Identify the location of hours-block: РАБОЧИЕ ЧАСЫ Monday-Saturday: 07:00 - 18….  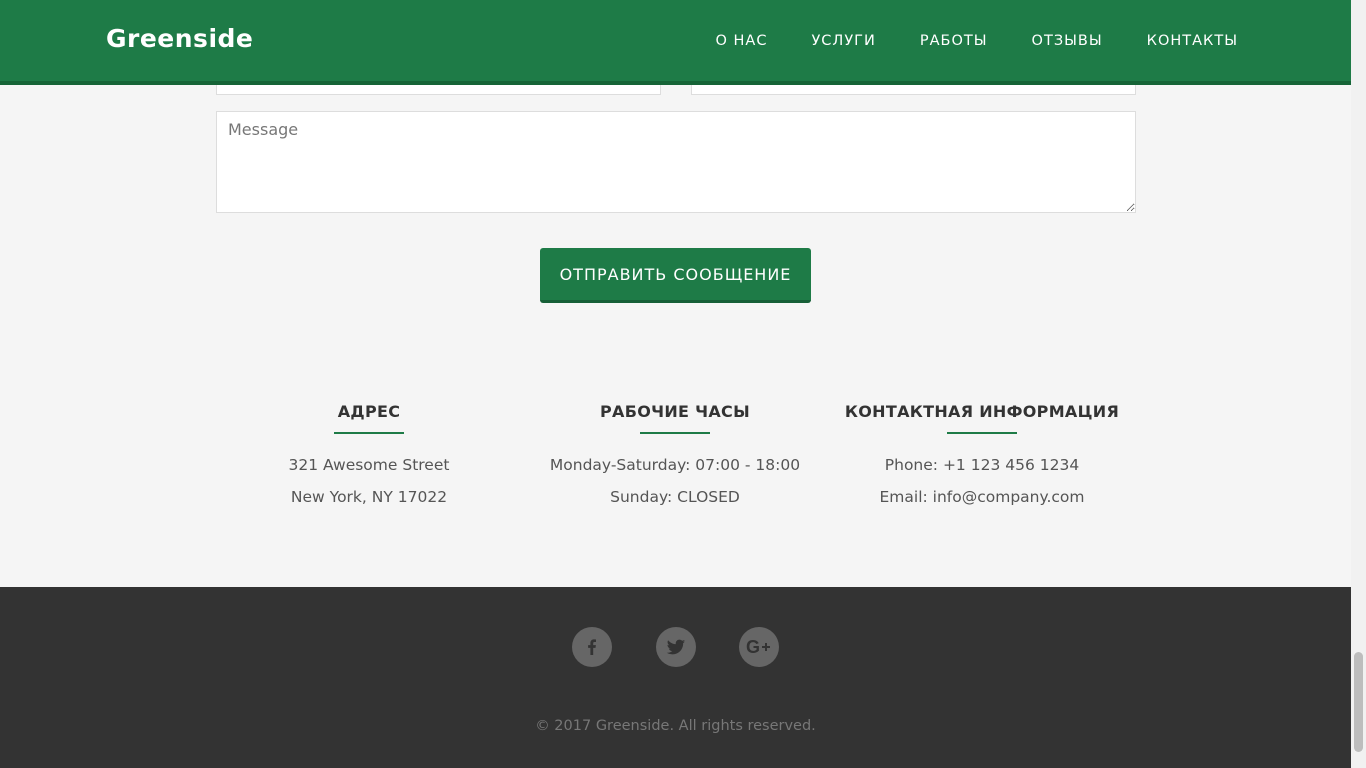
(675, 456).